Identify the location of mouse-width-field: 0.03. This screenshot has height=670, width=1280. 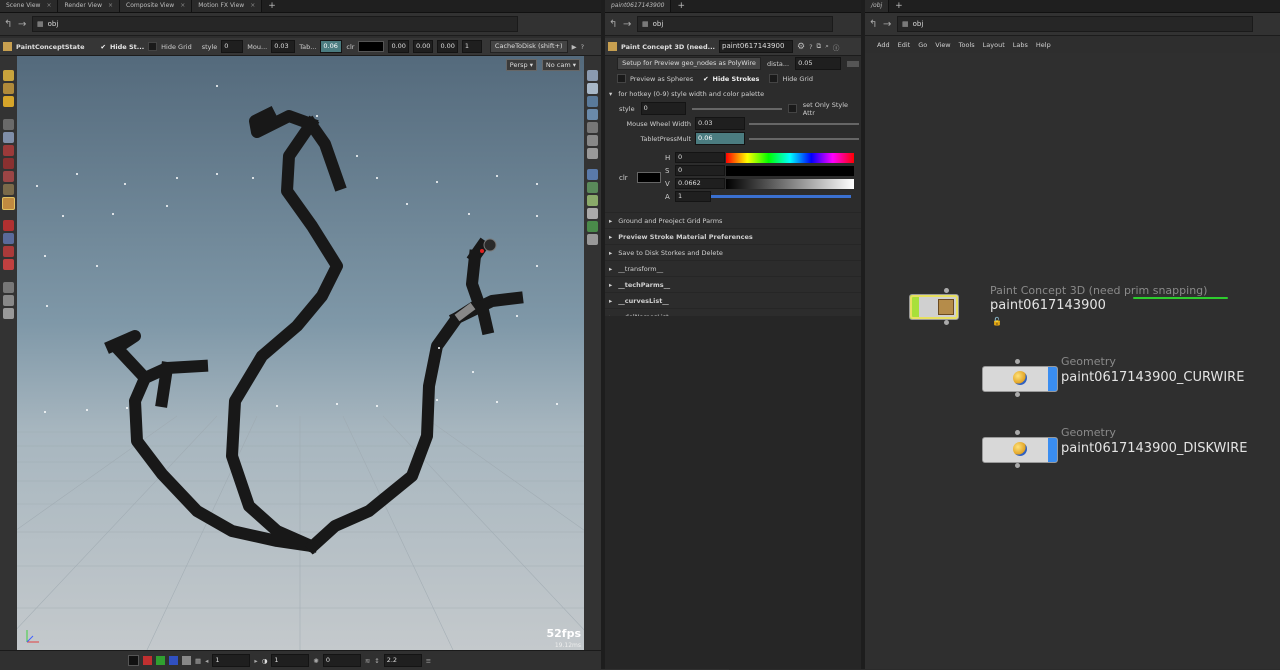
(283, 46).